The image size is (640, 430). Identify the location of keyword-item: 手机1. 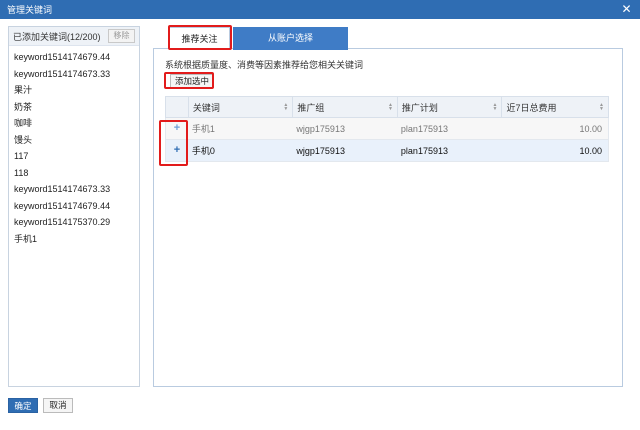
(74, 239).